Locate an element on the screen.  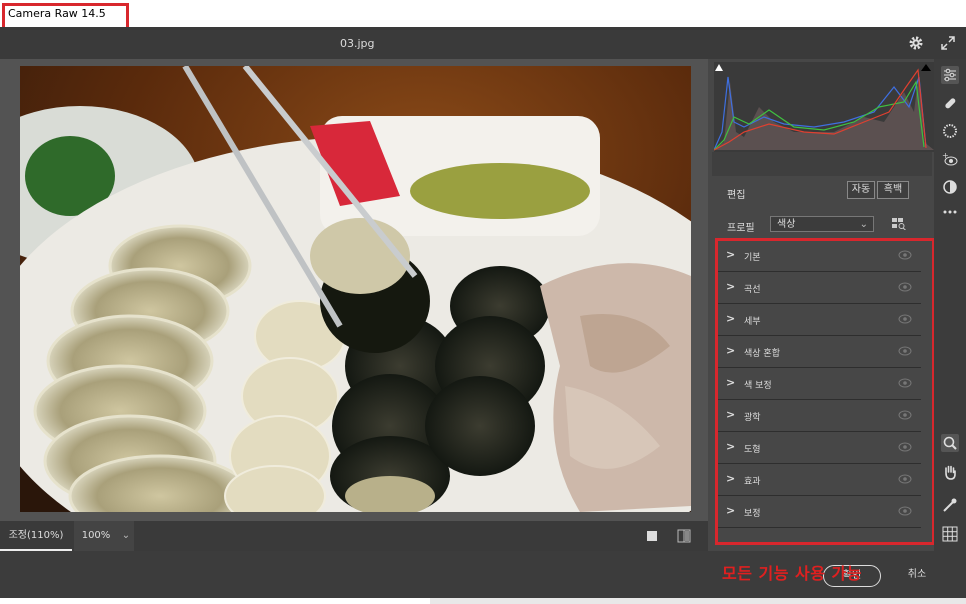
before-after-icon is located at coordinates (684, 536).